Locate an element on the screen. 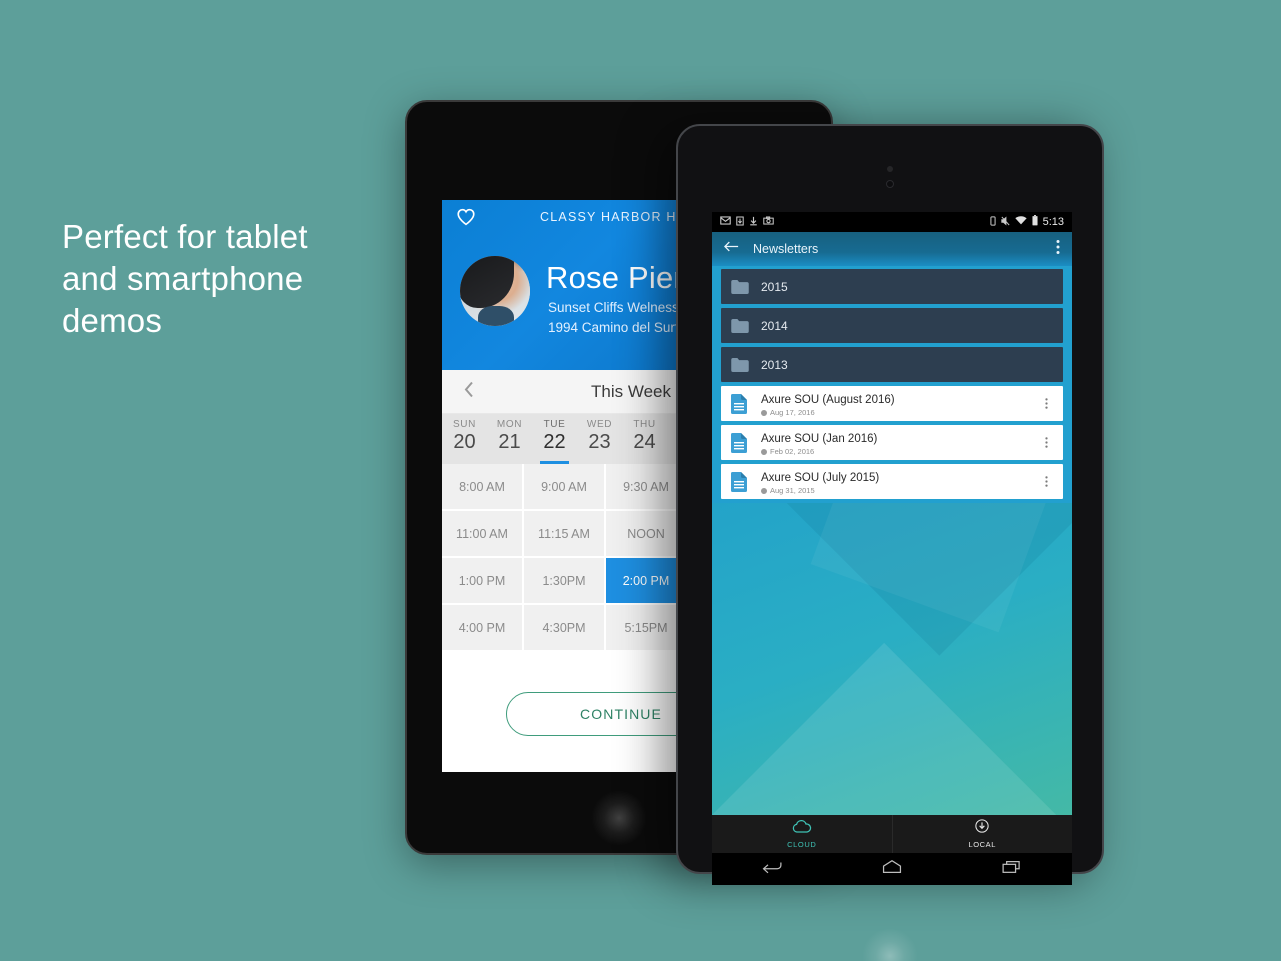 This screenshot has width=1281, height=961. time-slot: 11:00 AM is located at coordinates (482, 533).